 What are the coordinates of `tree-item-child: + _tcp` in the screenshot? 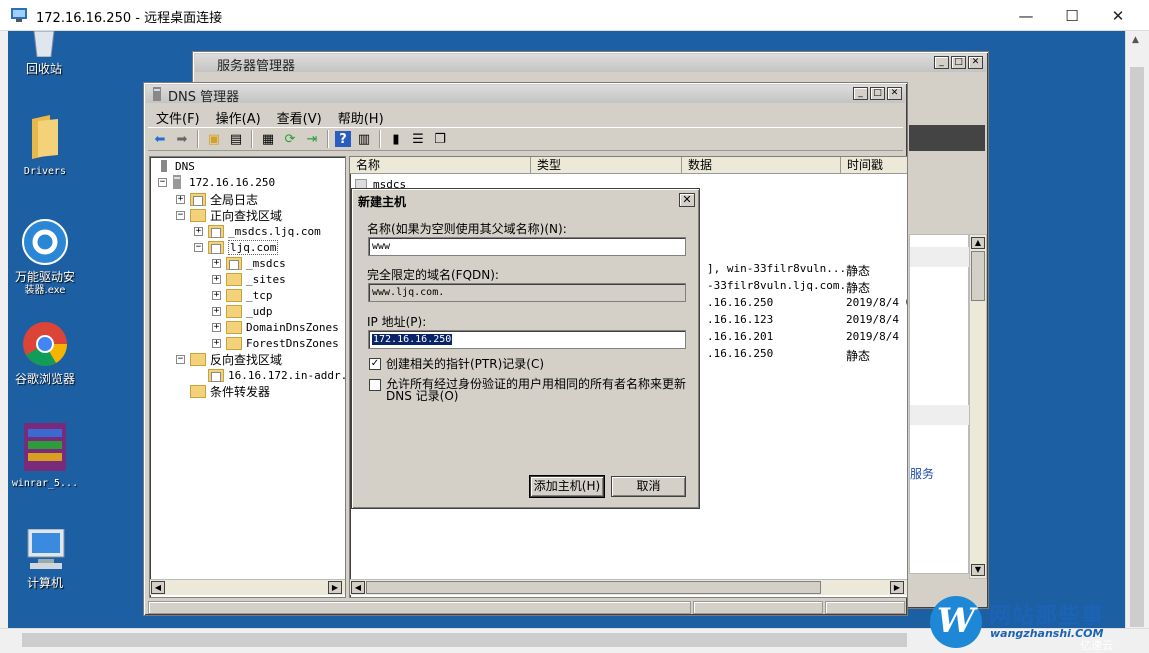 It's located at (242, 295).